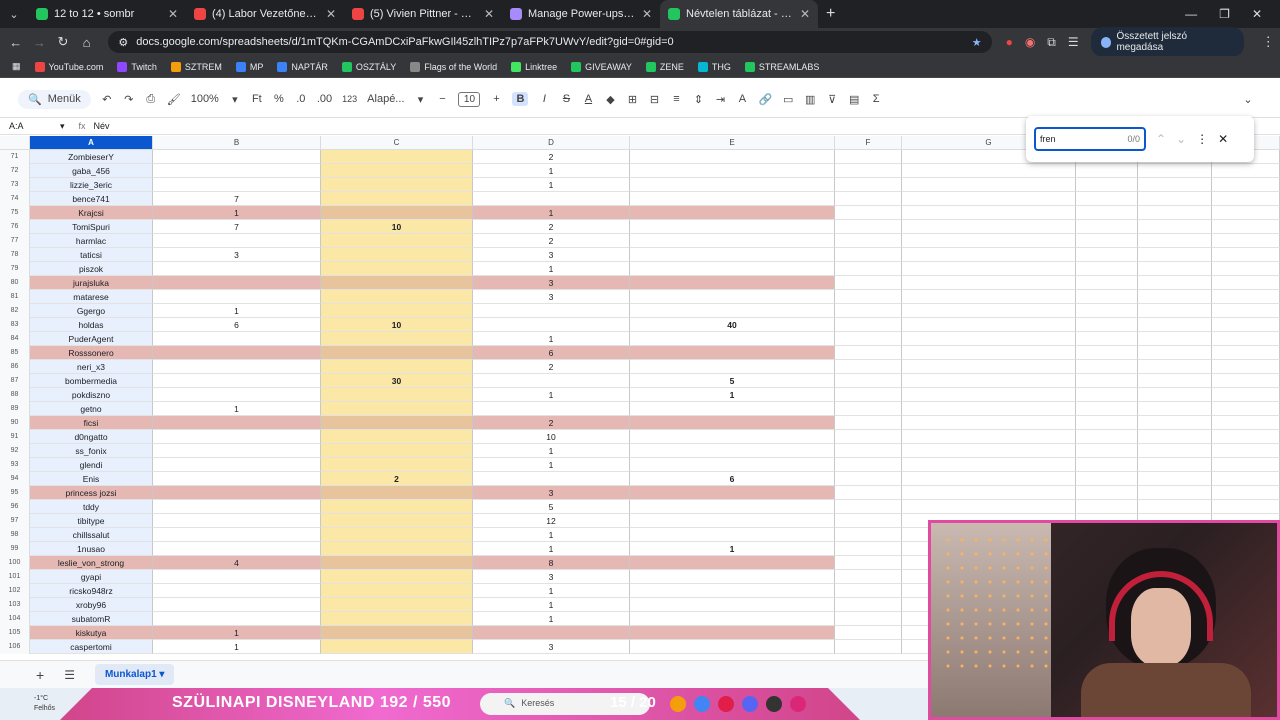 The width and height of the screenshot is (1280, 720). What do you see at coordinates (324, 99) in the screenshot?
I see `increase-decimal-button: .00` at bounding box center [324, 99].